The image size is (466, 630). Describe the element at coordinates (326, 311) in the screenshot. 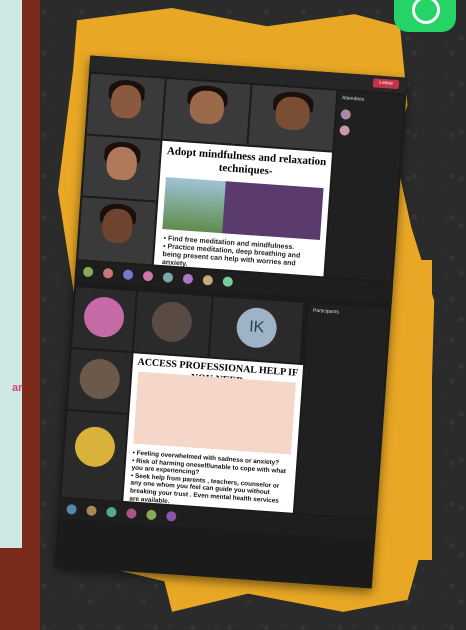

I see `panel-title: Participants` at that location.